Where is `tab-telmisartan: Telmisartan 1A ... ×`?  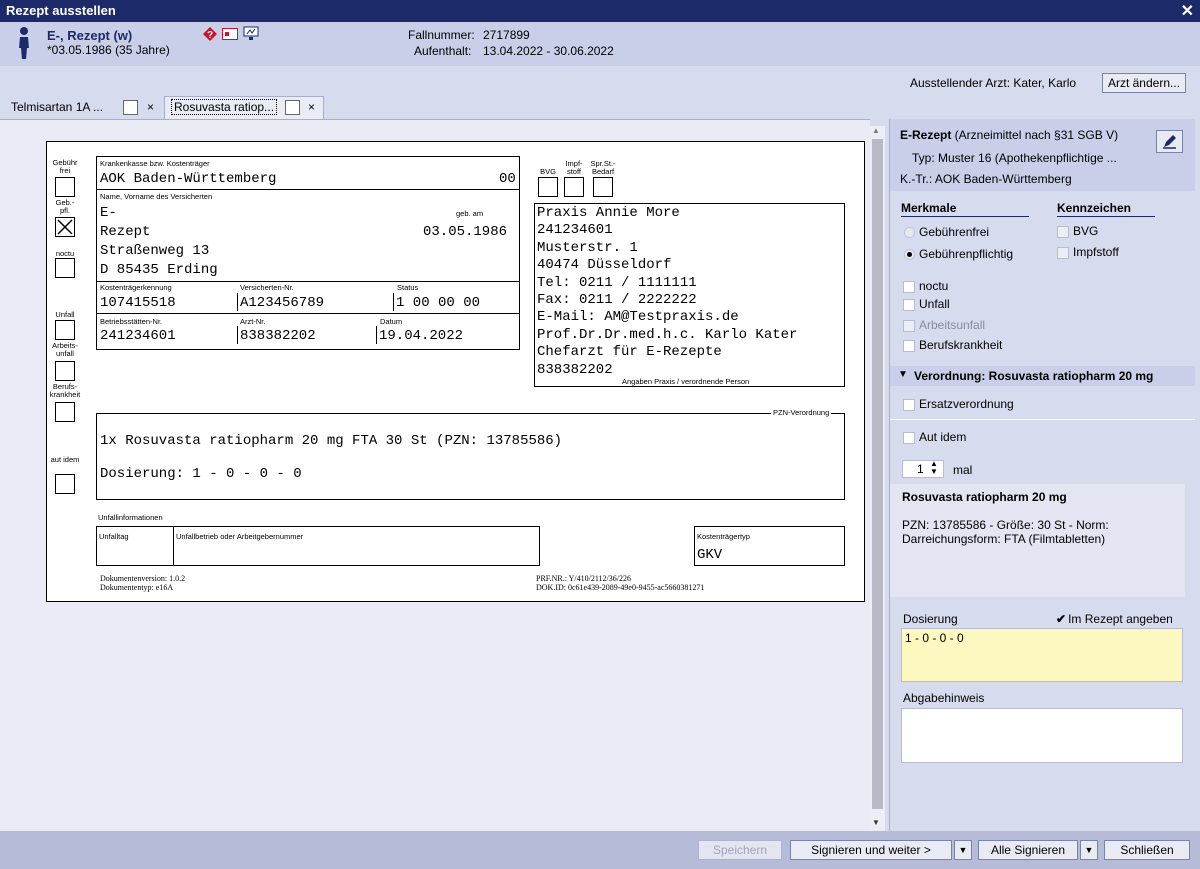 tab-telmisartan: Telmisartan 1A ... × is located at coordinates (83, 107).